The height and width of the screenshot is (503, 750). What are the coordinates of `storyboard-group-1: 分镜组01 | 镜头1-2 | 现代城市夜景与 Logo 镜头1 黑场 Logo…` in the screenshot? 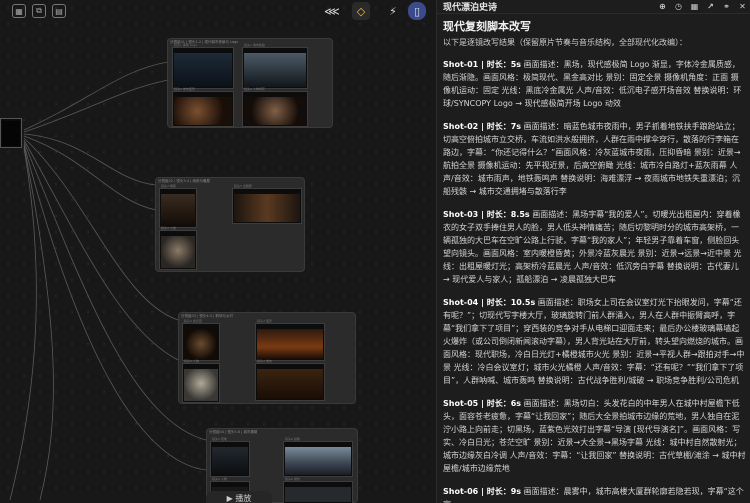 It's located at (250, 83).